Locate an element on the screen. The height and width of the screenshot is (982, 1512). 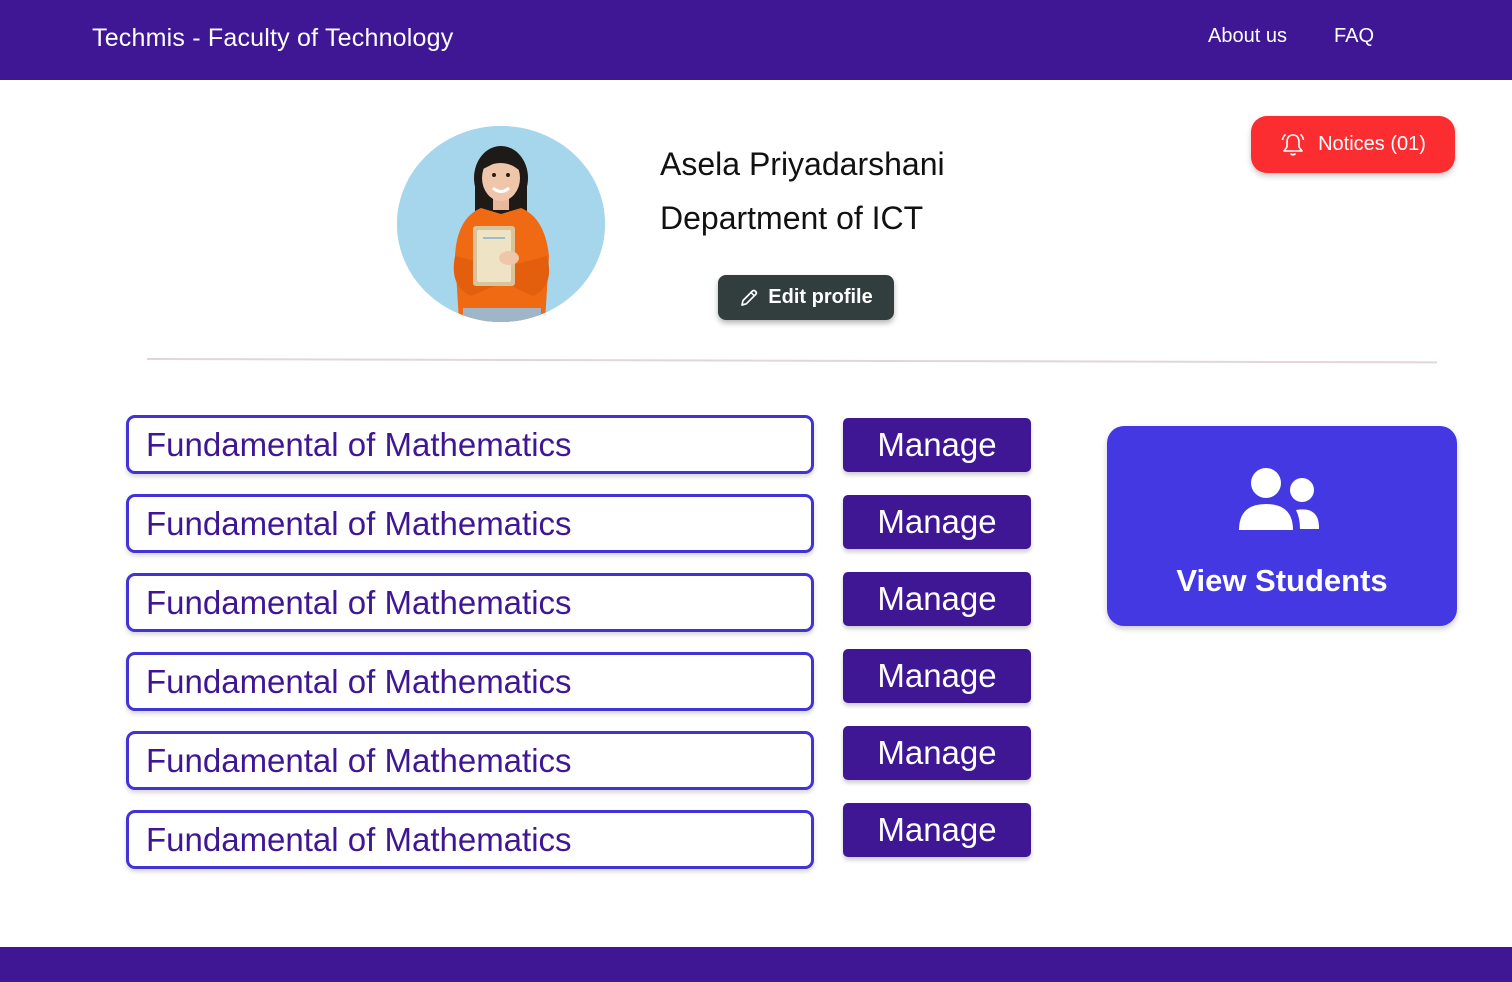
users-icon is located at coordinates (1279, 499).